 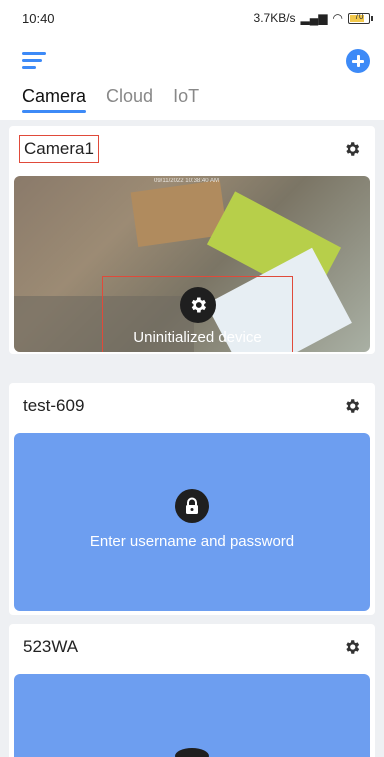 I want to click on status-time: 10:40, so click(x=38, y=18).